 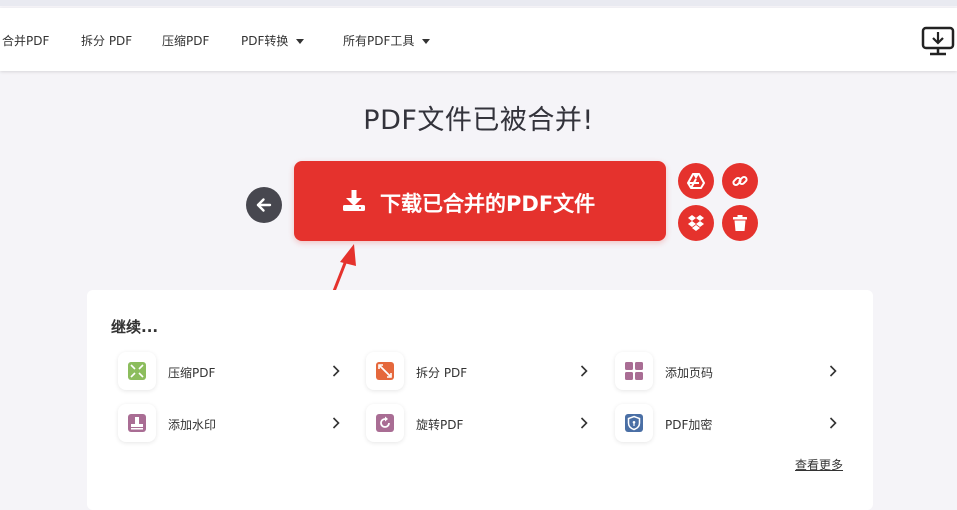 I want to click on nav-all-tools-menu: 所有PDF工具, so click(x=387, y=40).